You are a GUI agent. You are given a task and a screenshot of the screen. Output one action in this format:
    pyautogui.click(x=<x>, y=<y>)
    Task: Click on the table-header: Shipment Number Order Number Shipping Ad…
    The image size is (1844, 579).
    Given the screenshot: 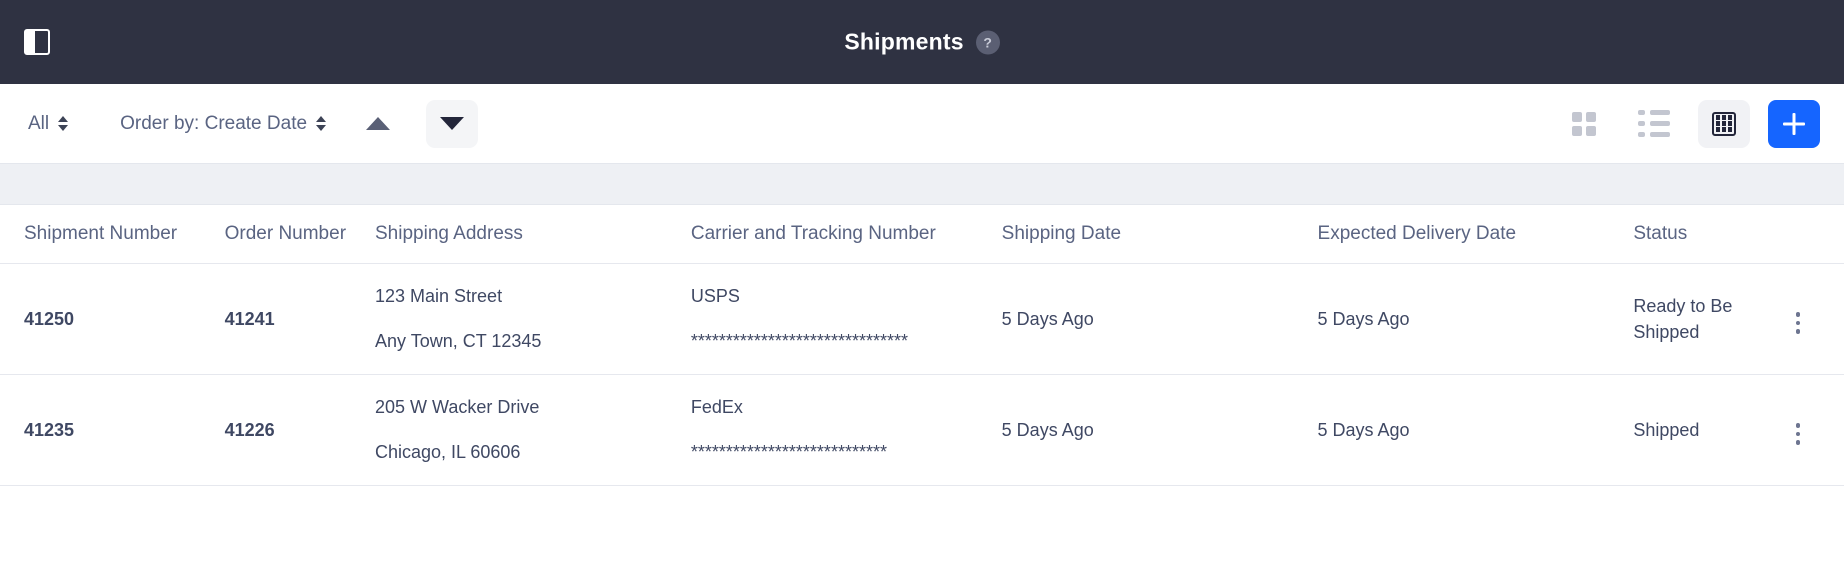 What is the action you would take?
    pyautogui.click(x=922, y=234)
    